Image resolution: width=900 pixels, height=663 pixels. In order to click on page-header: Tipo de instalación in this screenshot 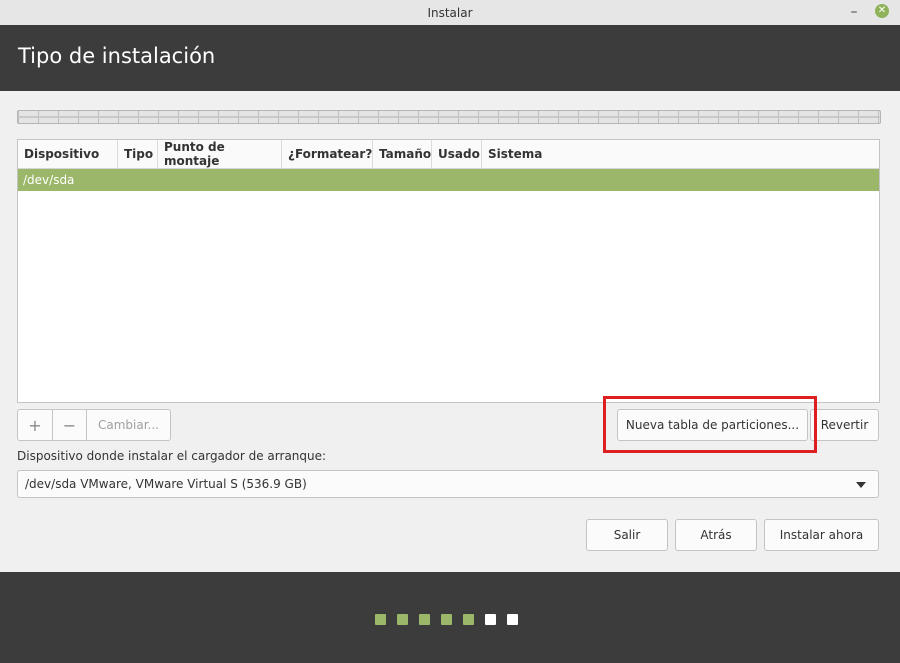, I will do `click(450, 58)`.